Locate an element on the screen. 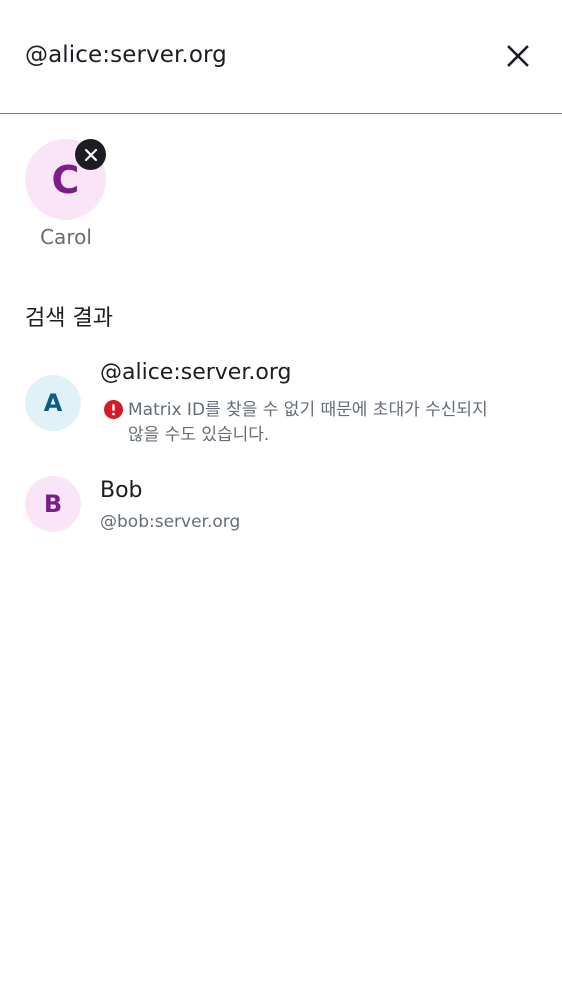  avatar-initial: B is located at coordinates (53, 504).